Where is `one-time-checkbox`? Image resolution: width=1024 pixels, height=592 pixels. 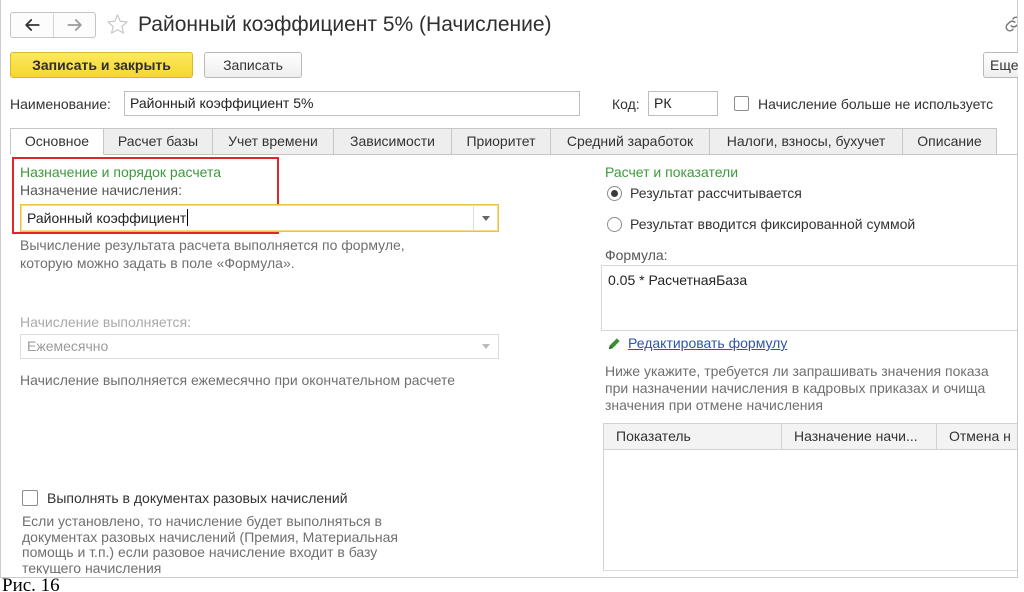
one-time-checkbox is located at coordinates (30, 498).